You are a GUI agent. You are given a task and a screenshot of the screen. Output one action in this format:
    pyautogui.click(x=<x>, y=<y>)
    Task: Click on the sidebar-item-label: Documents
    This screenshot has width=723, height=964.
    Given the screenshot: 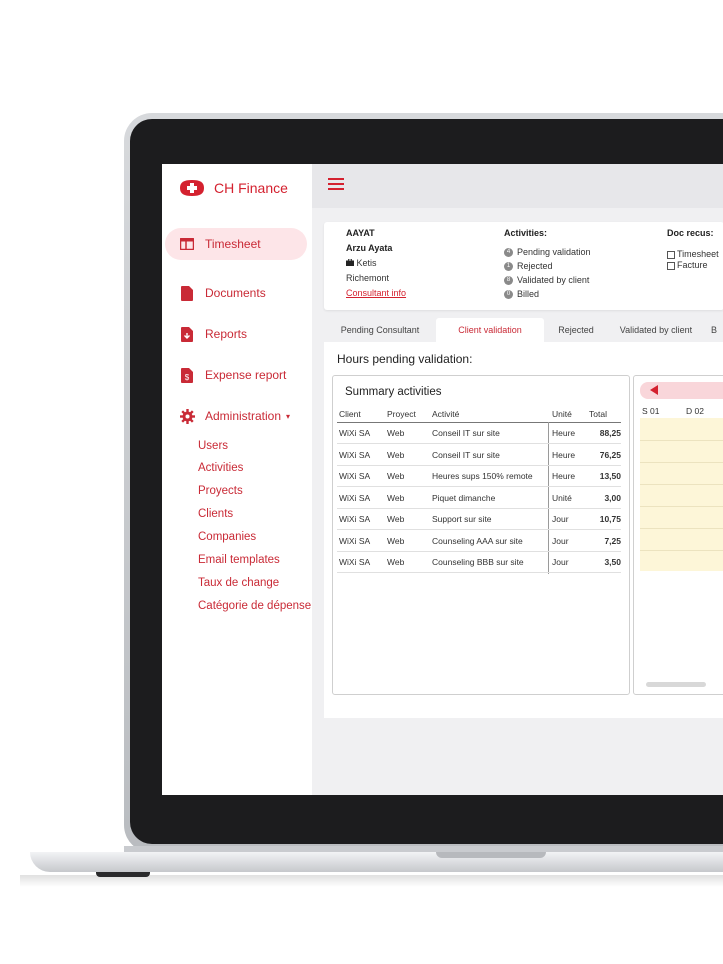 What is the action you would take?
    pyautogui.click(x=235, y=293)
    